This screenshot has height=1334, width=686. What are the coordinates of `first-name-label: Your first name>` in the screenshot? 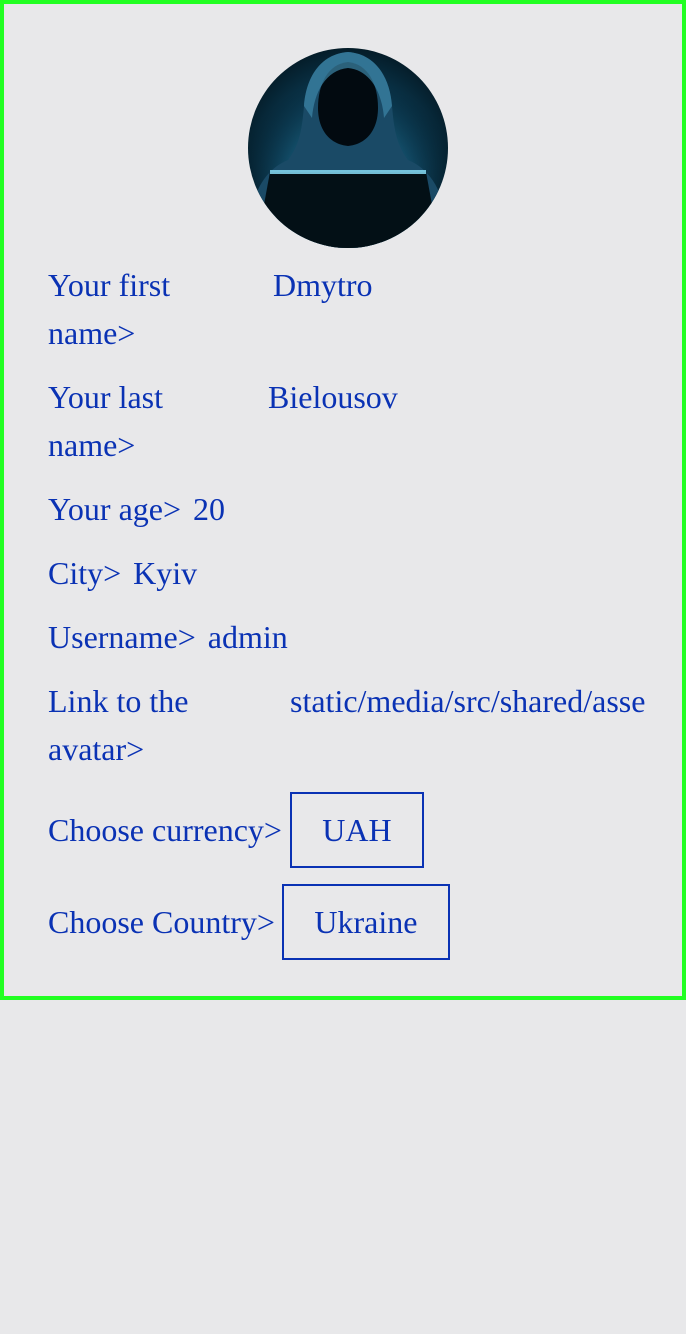 It's located at (109, 309).